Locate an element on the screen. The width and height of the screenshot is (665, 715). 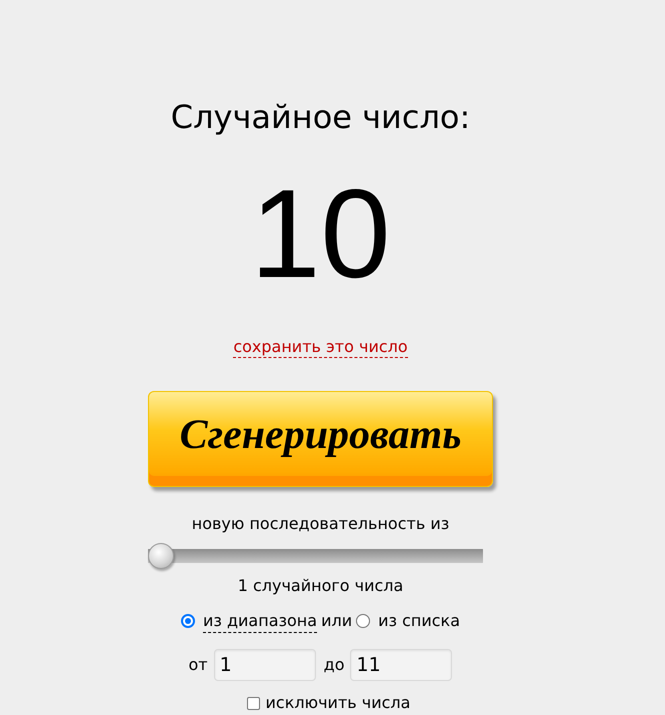
radio-label: из списка is located at coordinates (419, 621).